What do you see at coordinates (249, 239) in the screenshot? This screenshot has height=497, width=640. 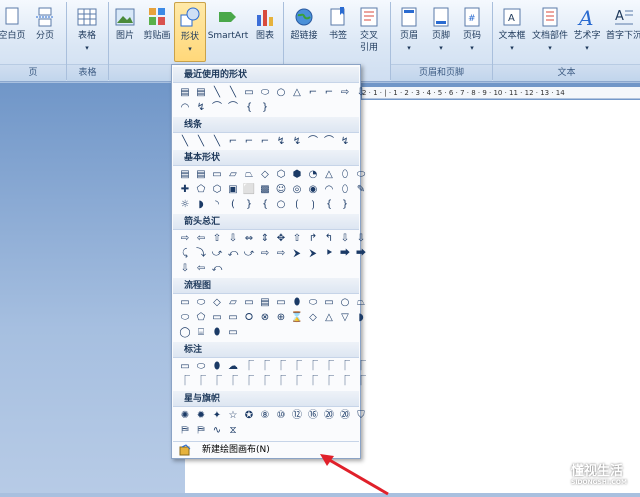 I see `shape-item: ⇔` at bounding box center [249, 239].